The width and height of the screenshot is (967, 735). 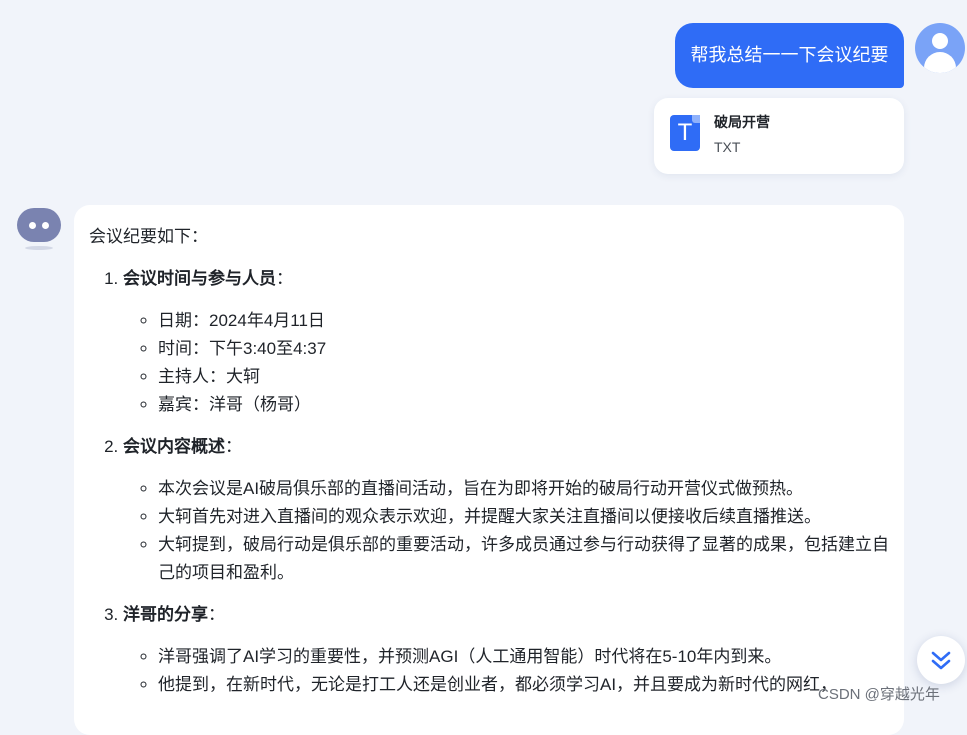 I want to click on list-item: 本次会议是AI破局俱乐部的直播间活动，旨在为即将开始的破局行动开营仪式做预热。, so click(x=524, y=489).